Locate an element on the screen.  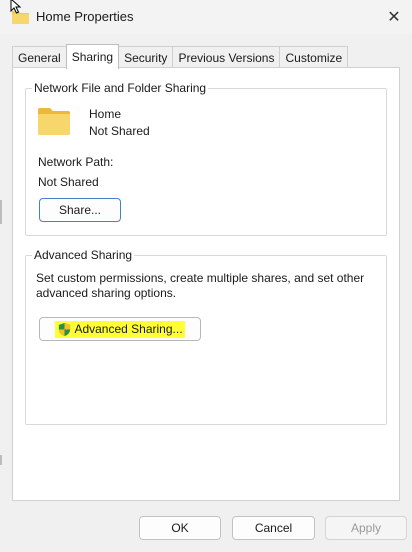
cursor-icon is located at coordinates (16, 7).